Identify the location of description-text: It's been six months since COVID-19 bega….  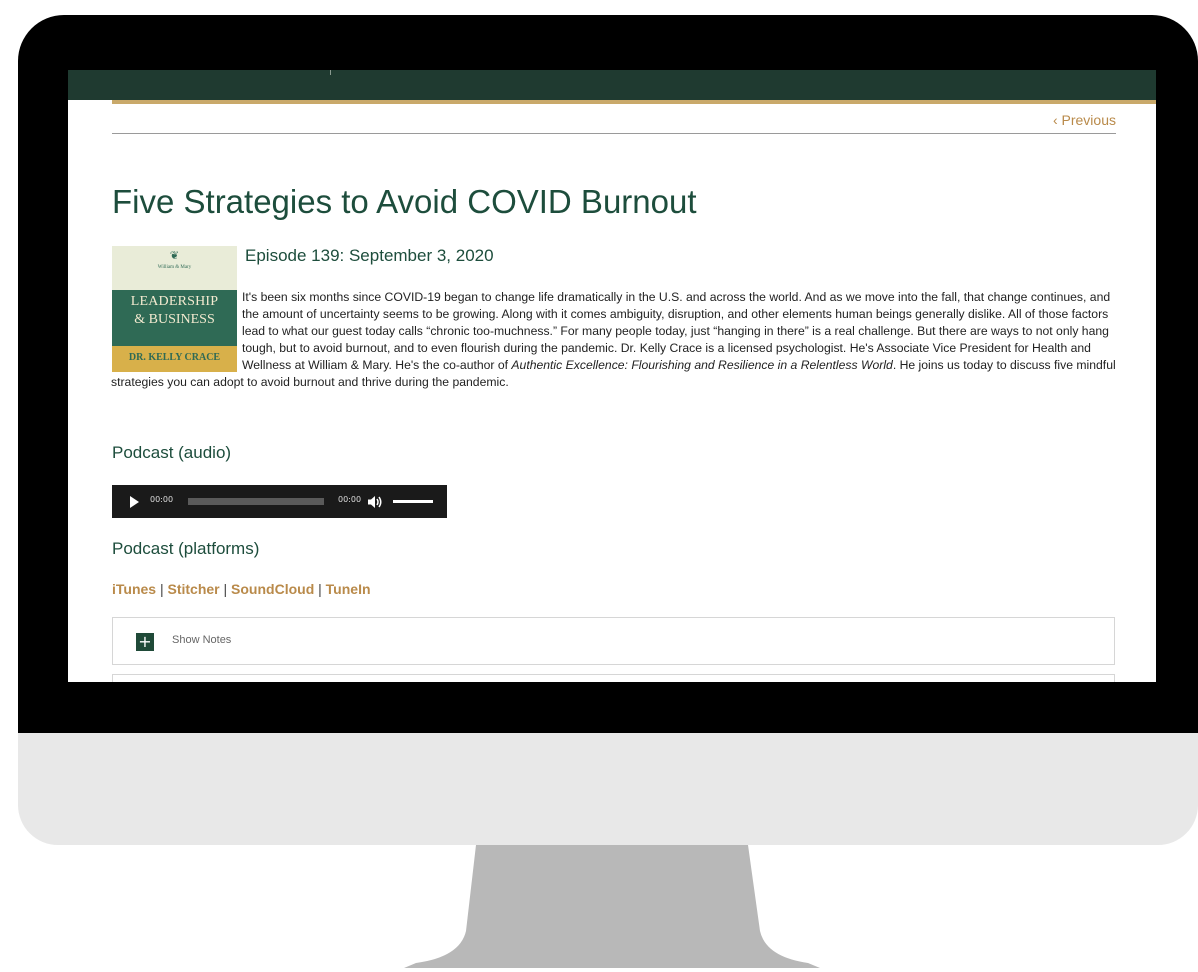
(615, 340).